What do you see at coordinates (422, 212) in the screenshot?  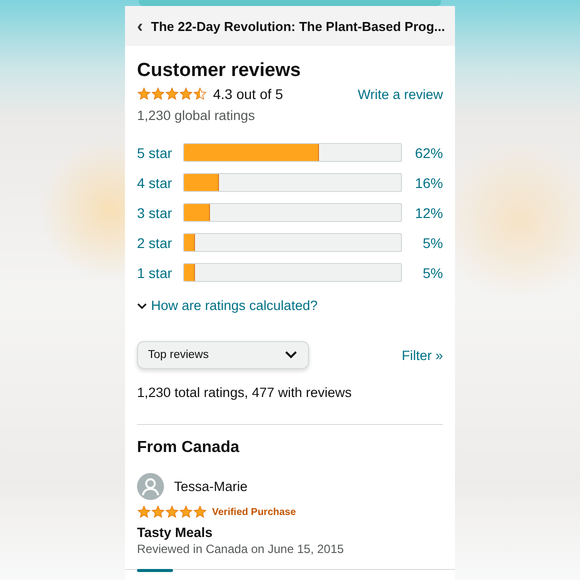 I see `percentage-link: 12%` at bounding box center [422, 212].